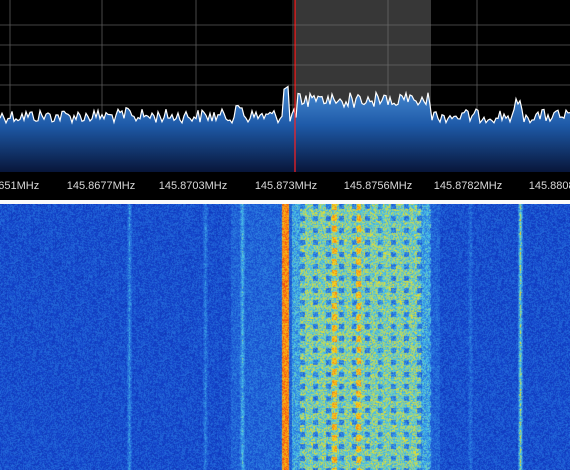 Image resolution: width=570 pixels, height=470 pixels. I want to click on freq-label: 145.8782MHz, so click(468, 186).